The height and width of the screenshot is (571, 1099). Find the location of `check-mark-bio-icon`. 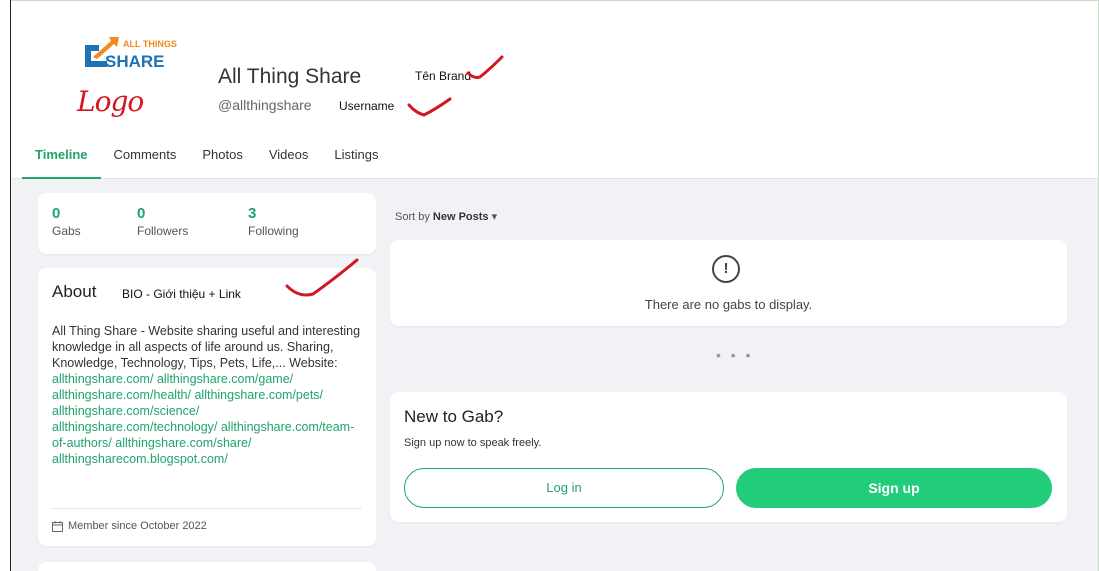

check-mark-bio-icon is located at coordinates (322, 277).